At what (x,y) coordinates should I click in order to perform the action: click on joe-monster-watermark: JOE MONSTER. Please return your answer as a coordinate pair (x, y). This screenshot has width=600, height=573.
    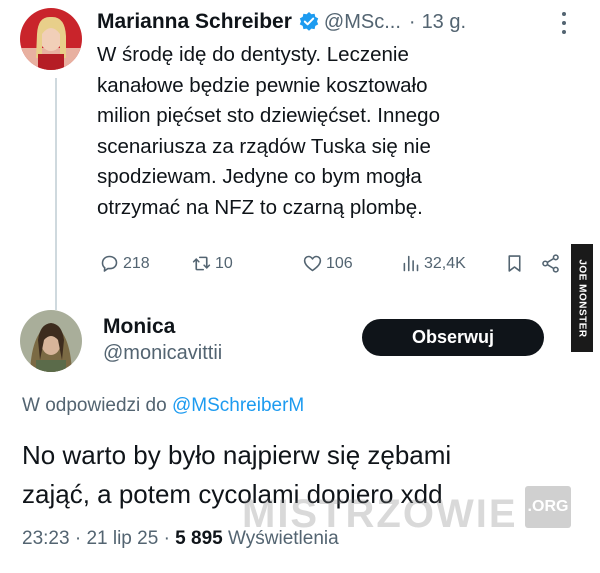
    Looking at the image, I should click on (582, 298).